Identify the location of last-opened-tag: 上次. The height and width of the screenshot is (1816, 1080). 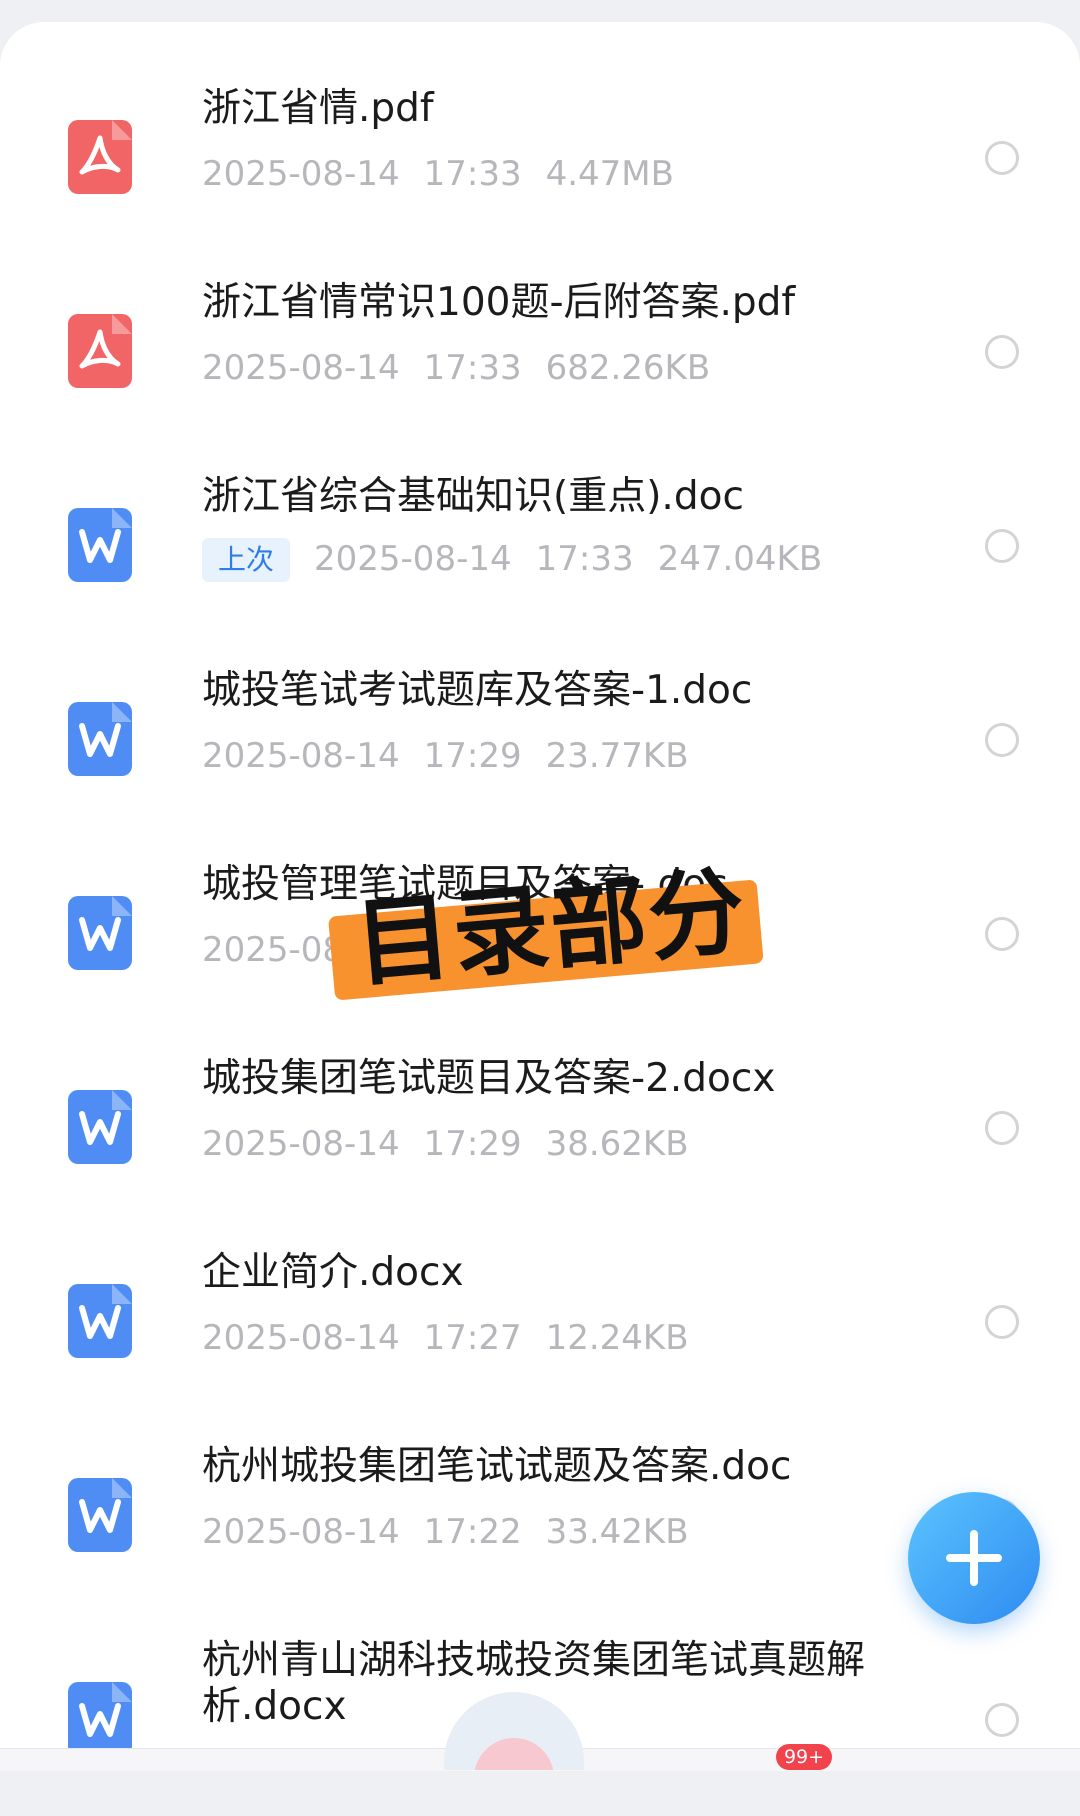
(246, 560).